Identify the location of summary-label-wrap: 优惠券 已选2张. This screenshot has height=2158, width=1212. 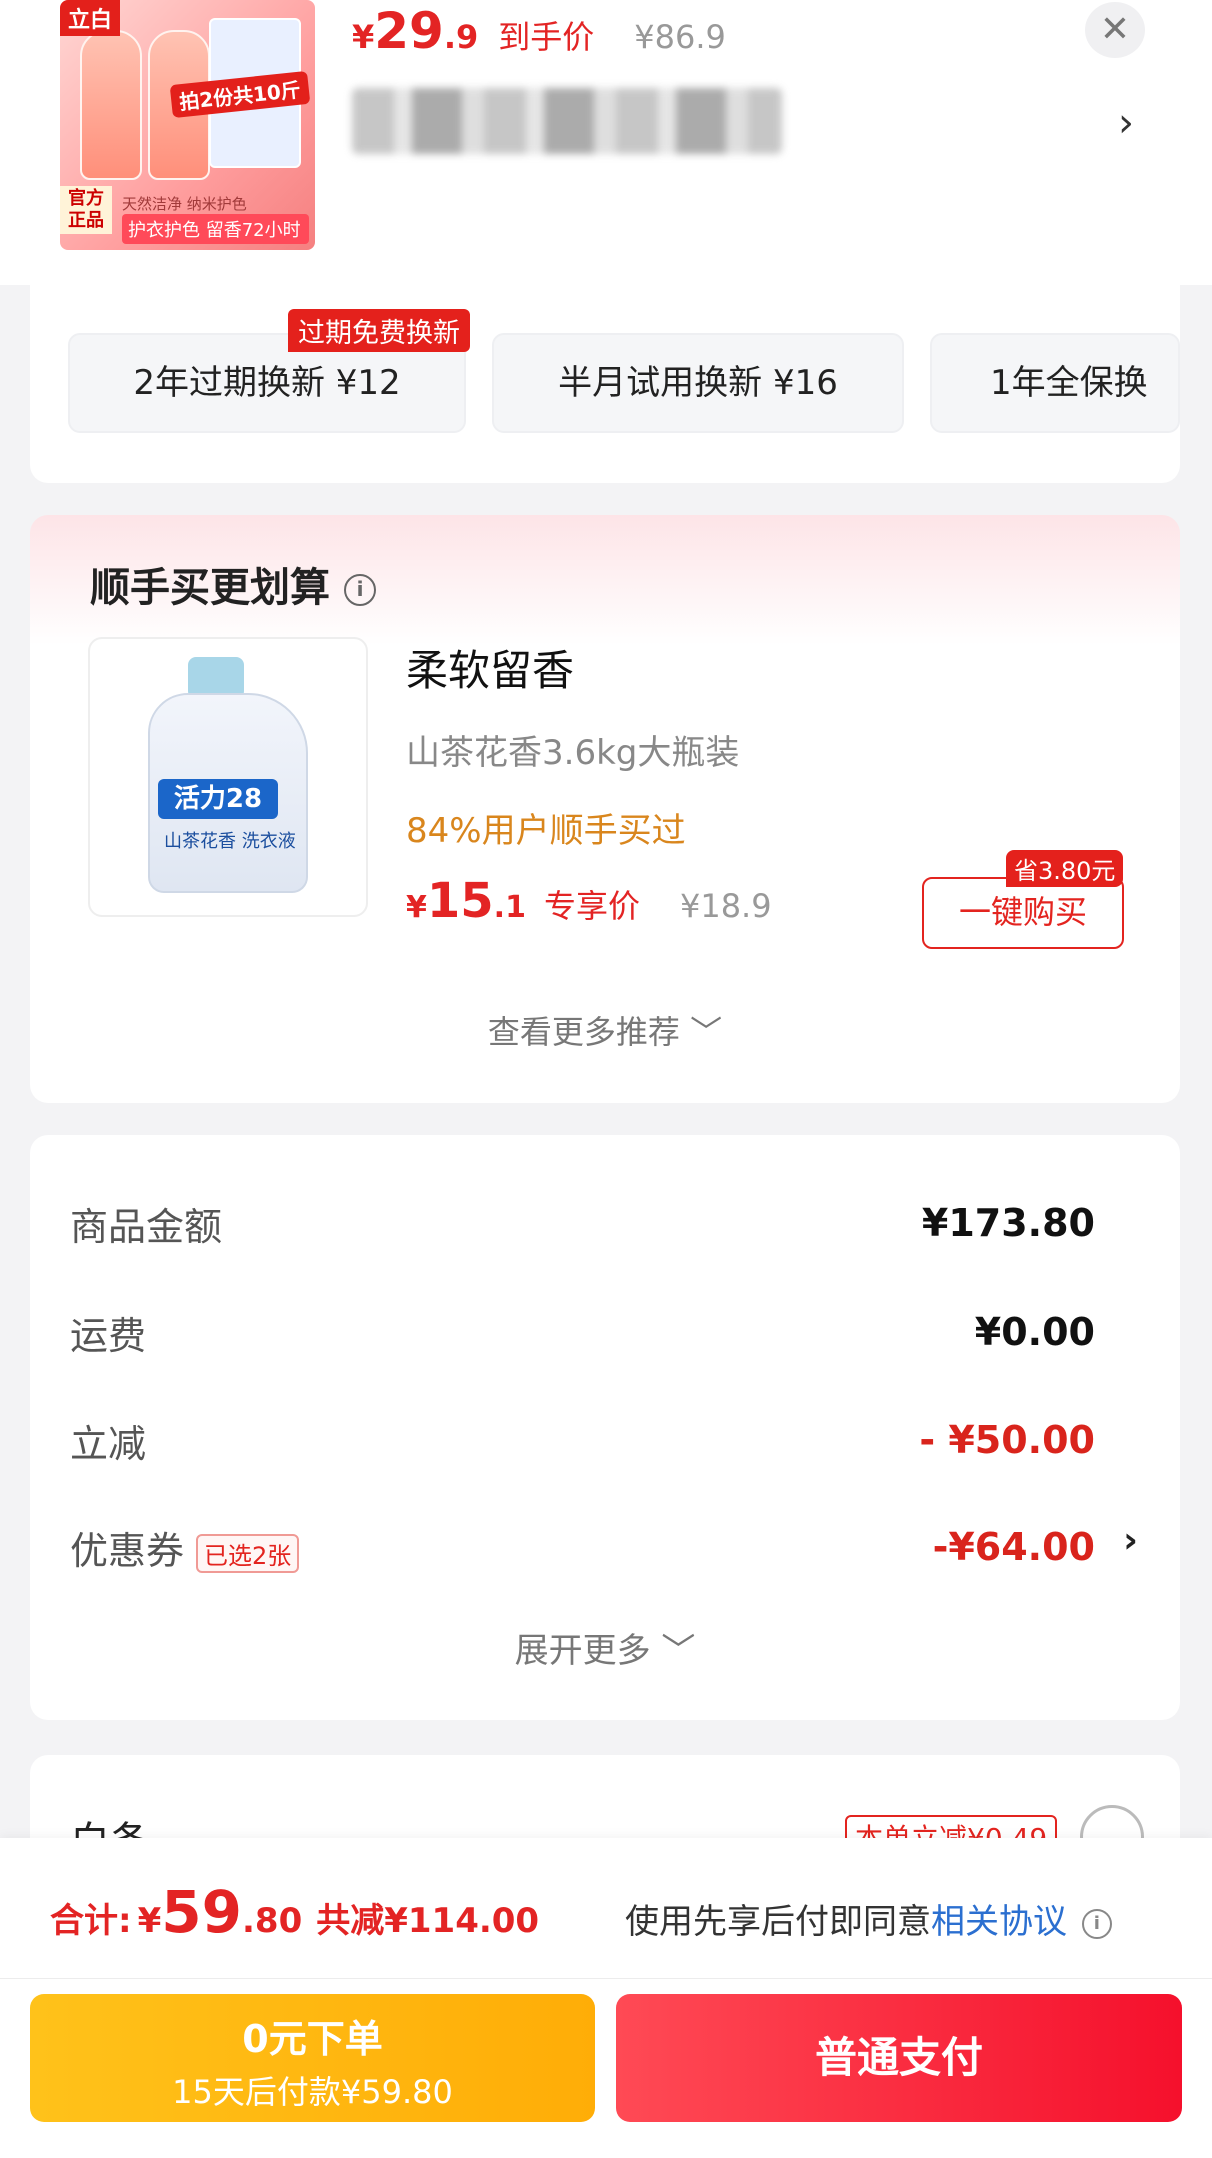
(185, 1547).